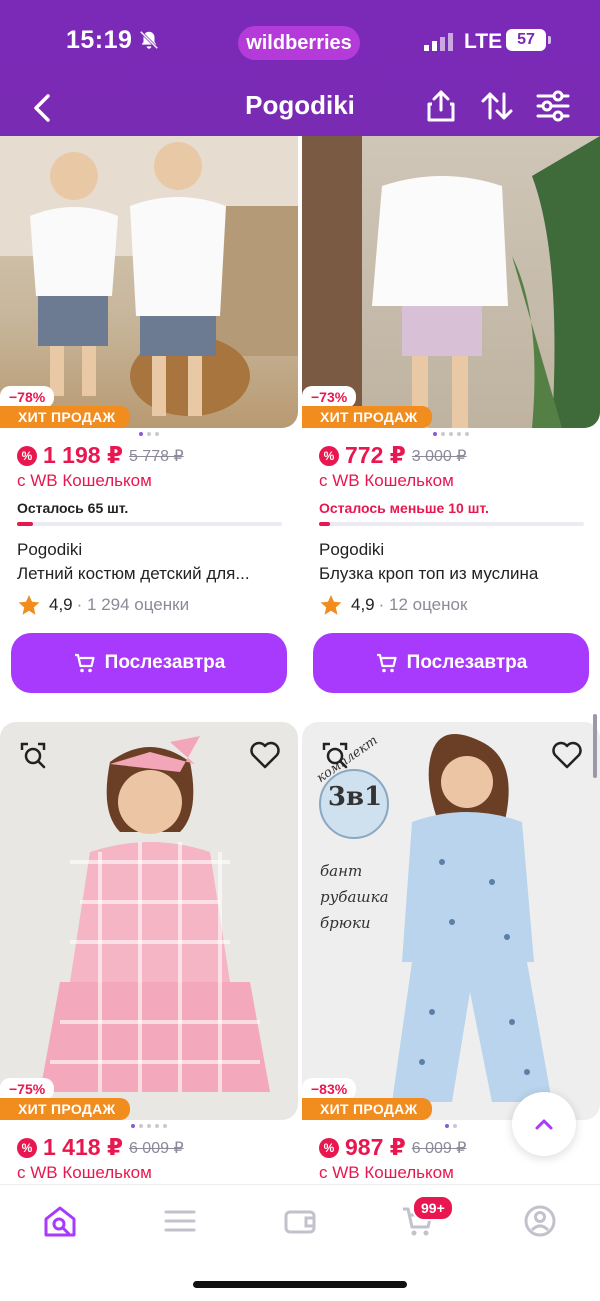  Describe the element at coordinates (354, 897) in the screenshot. I see `photo-item-text: рубашка` at that location.